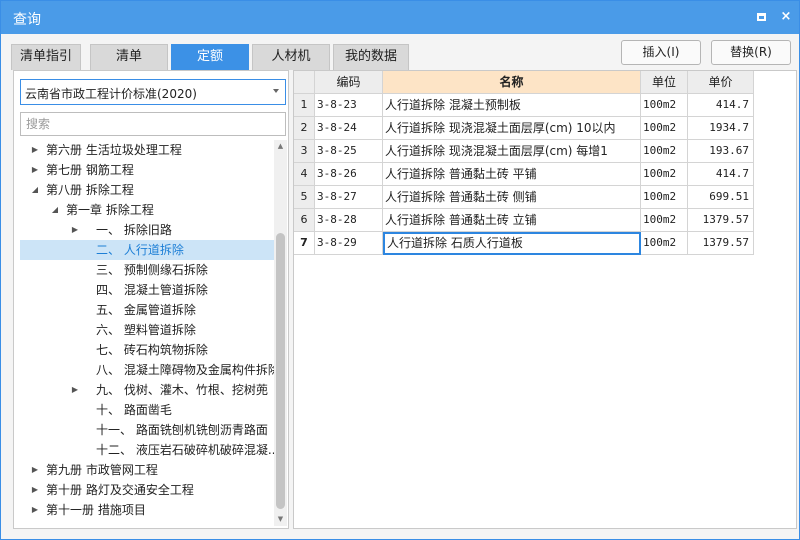 The width and height of the screenshot is (800, 540). What do you see at coordinates (147, 230) in the screenshot?
I see `tree-item: ▶ 一、 拆除旧路` at bounding box center [147, 230].